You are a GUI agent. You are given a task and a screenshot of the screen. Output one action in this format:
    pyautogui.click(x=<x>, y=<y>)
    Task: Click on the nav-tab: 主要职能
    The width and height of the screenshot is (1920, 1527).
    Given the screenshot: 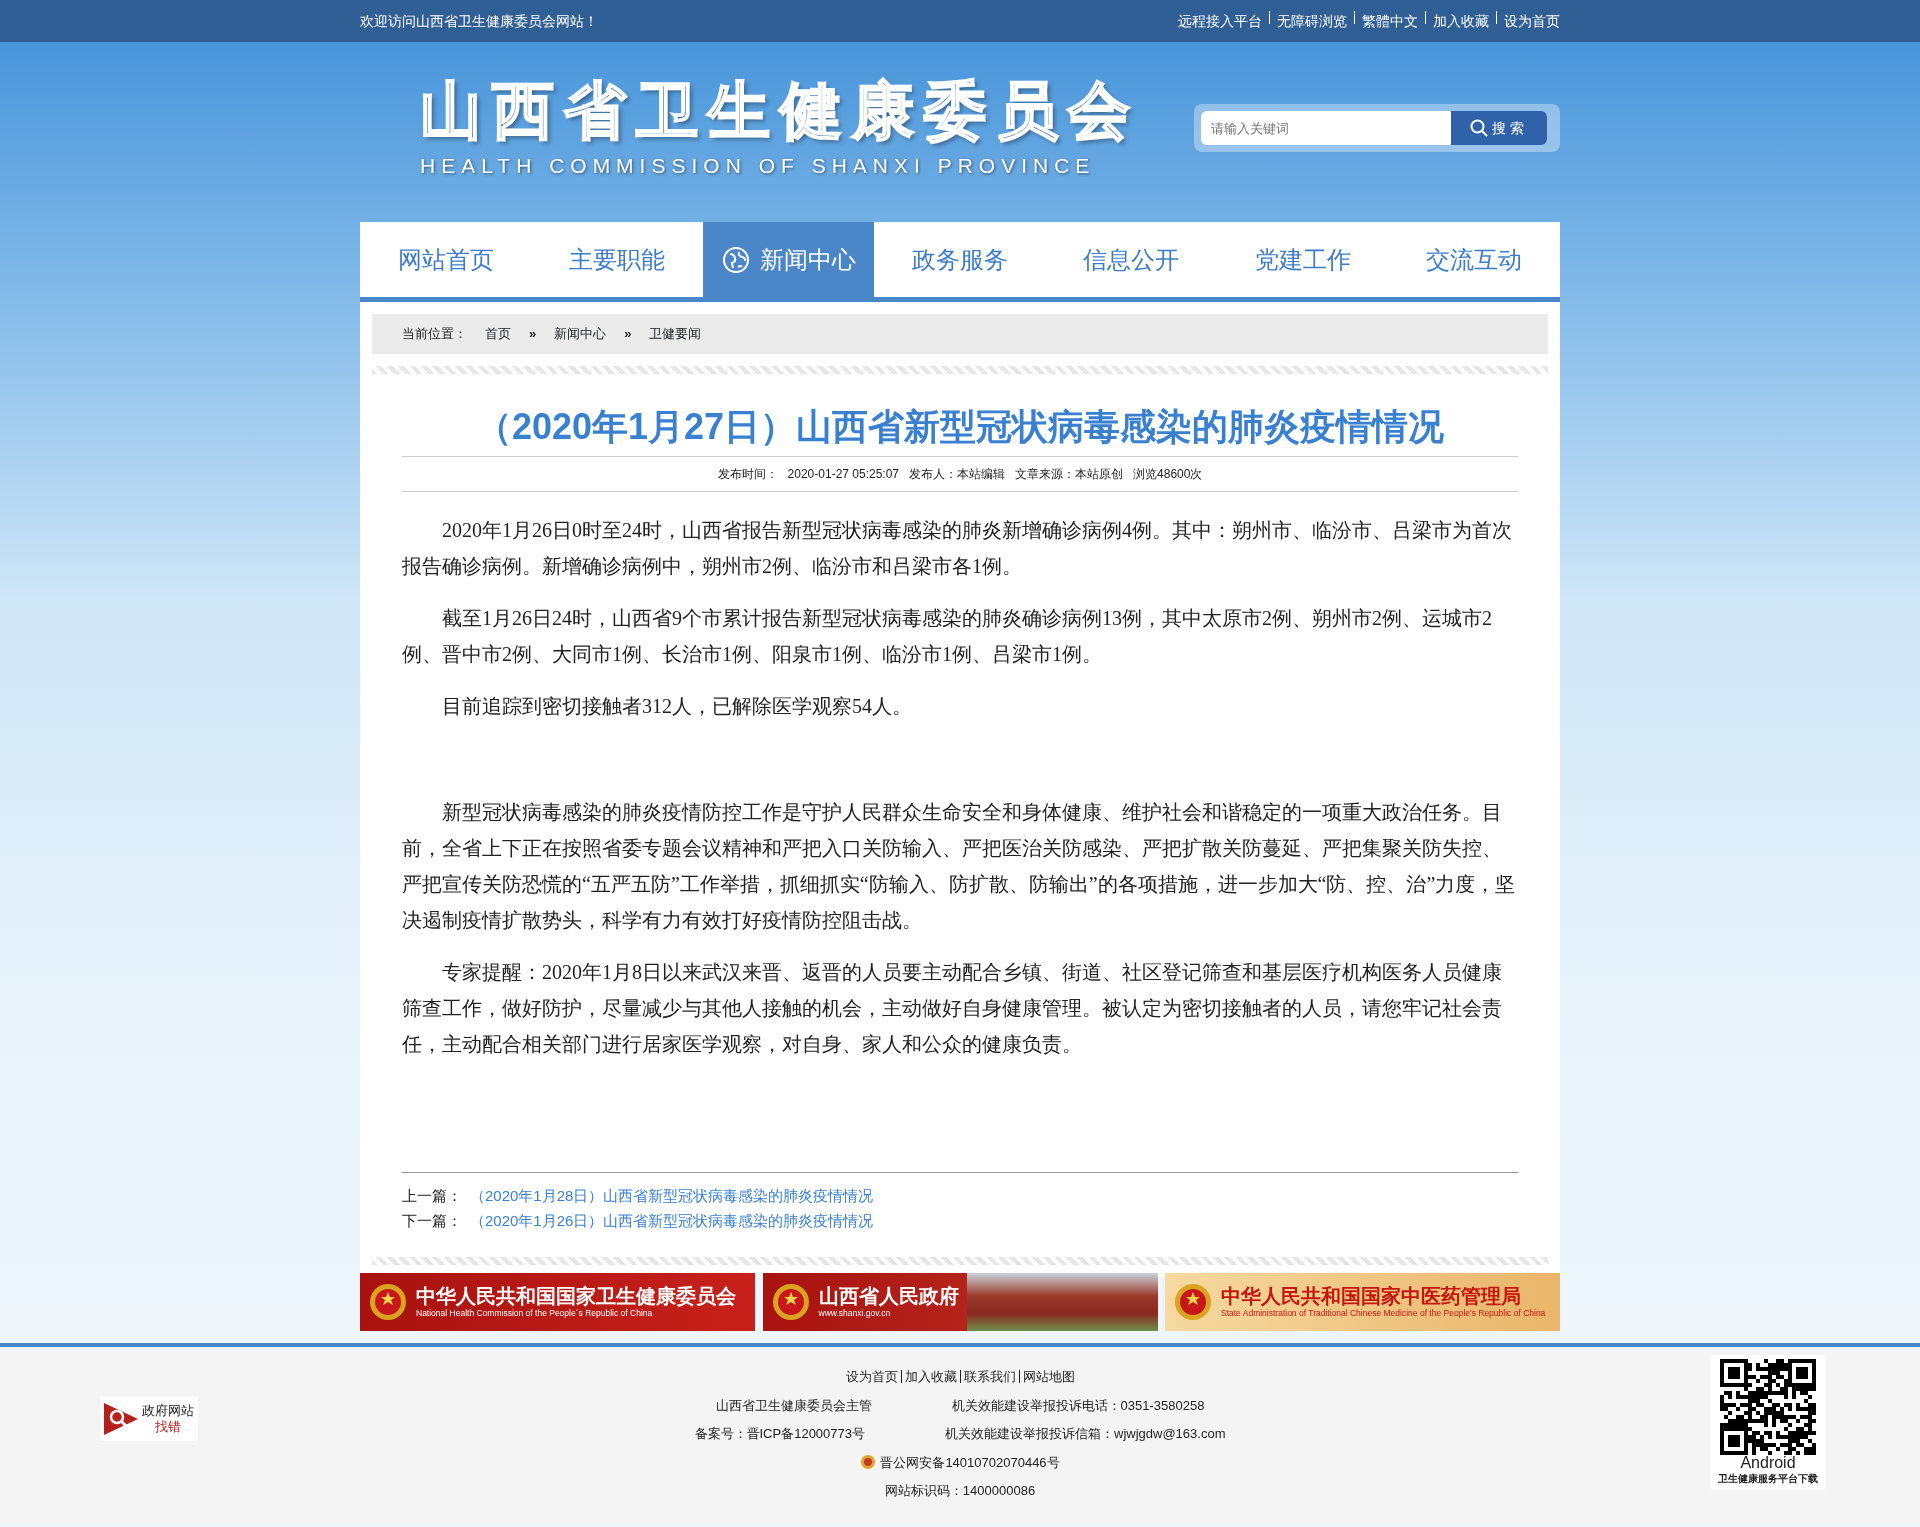 What is the action you would take?
    pyautogui.click(x=617, y=259)
    